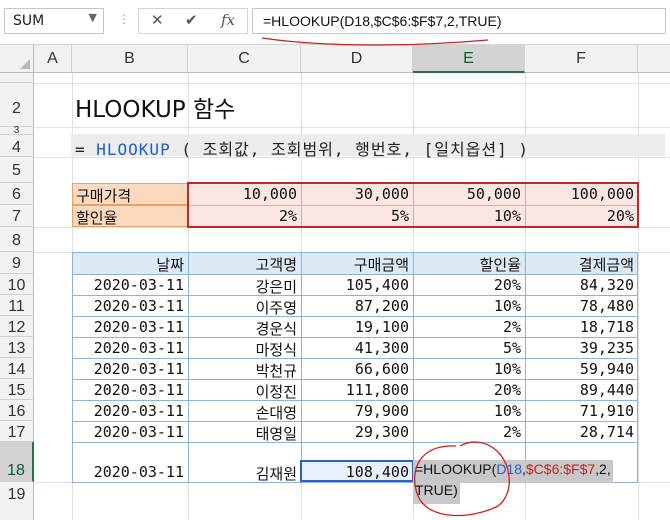  What do you see at coordinates (581, 369) in the screenshot?
I see `table-cell-payment: 59,940` at bounding box center [581, 369].